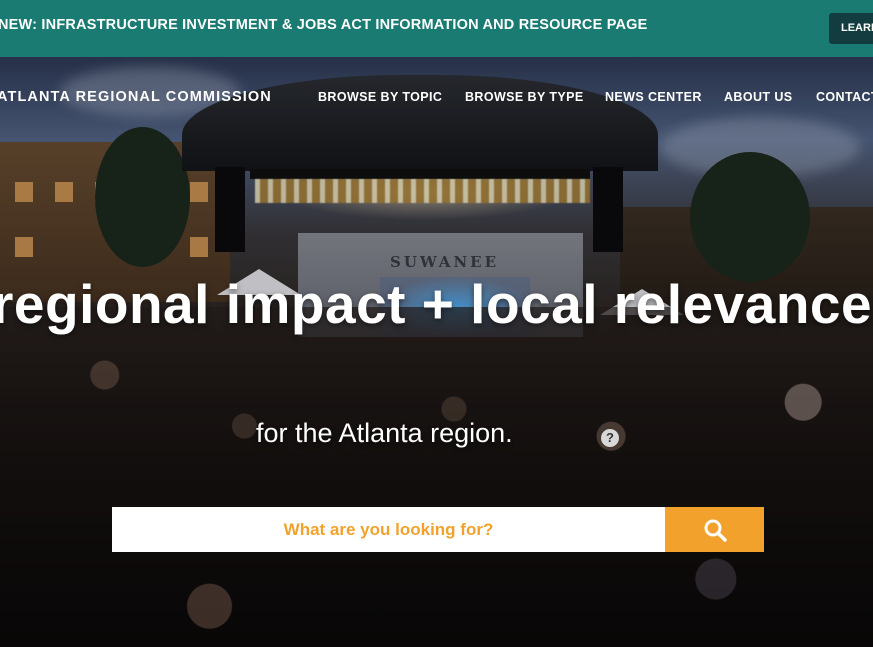  Describe the element at coordinates (436, 304) in the screenshot. I see `hero-headline: regional impact + local relevance` at that location.